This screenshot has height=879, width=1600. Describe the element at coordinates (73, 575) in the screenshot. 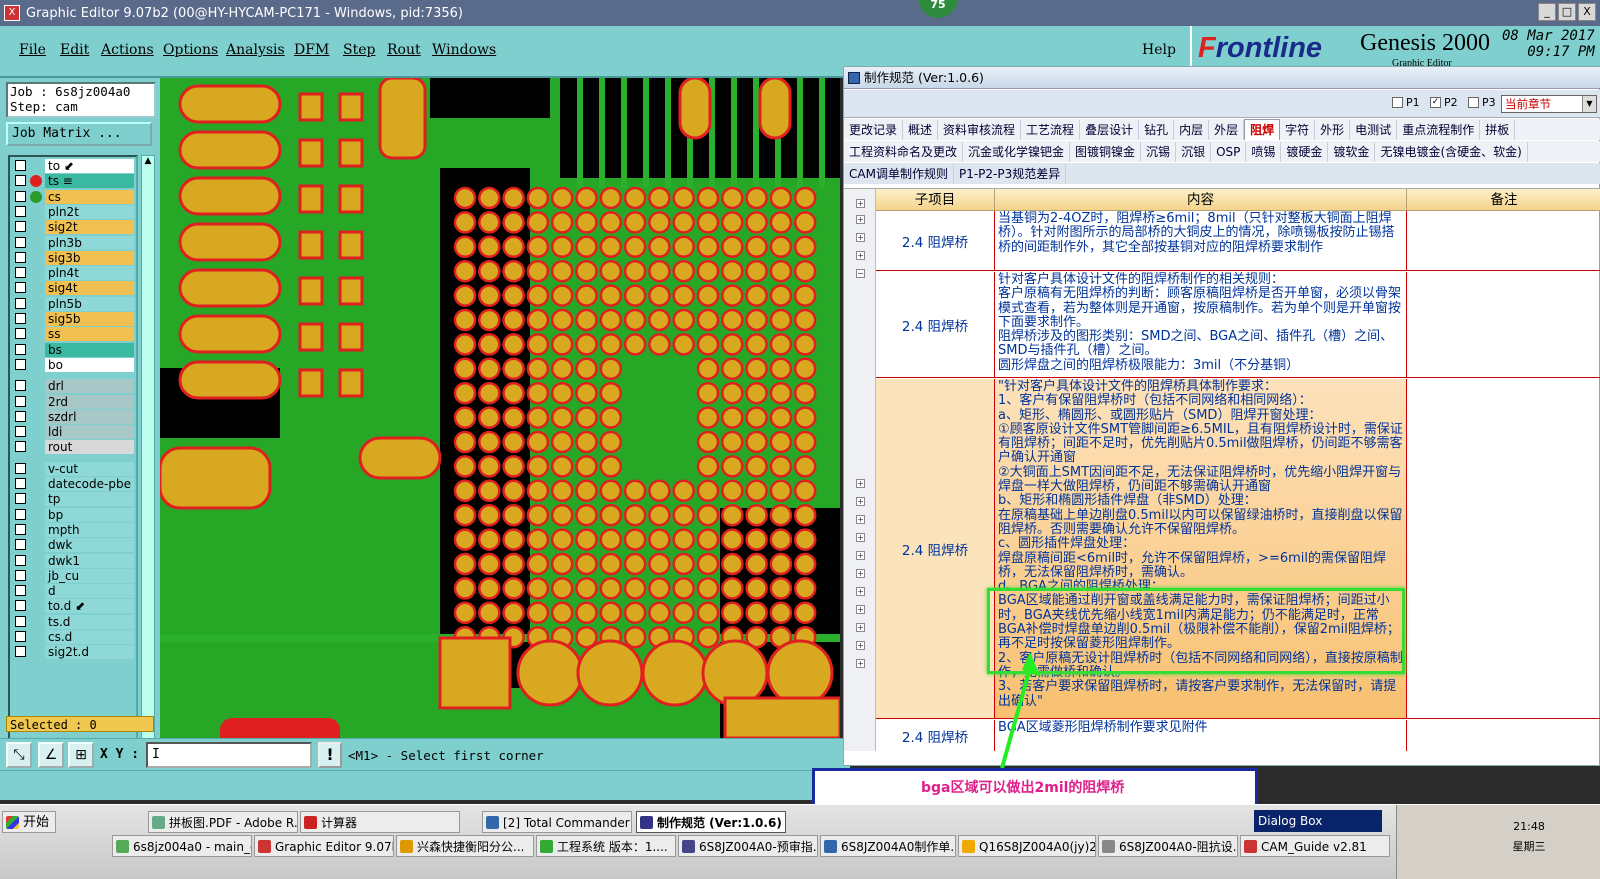

I see `layer-item-jb_cu: jb_cu` at that location.